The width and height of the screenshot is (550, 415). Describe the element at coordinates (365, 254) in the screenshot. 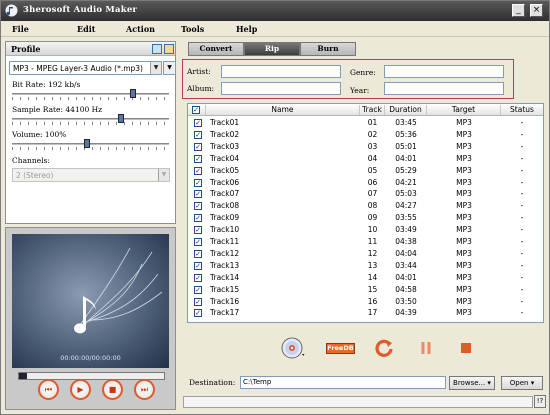

I see `table-row: ✓ Track12 12 04:04 MP3 -` at that location.